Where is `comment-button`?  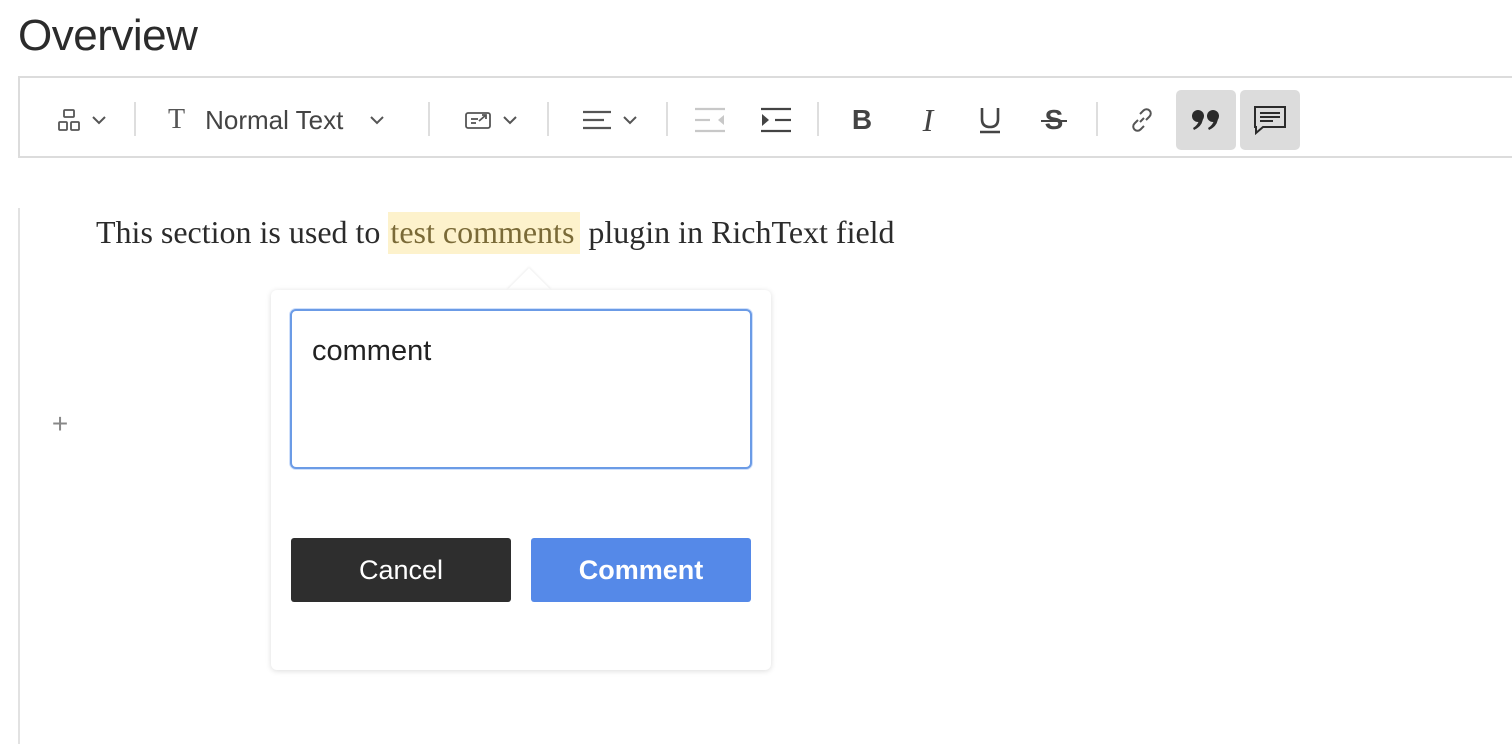
comment-button is located at coordinates (1270, 120).